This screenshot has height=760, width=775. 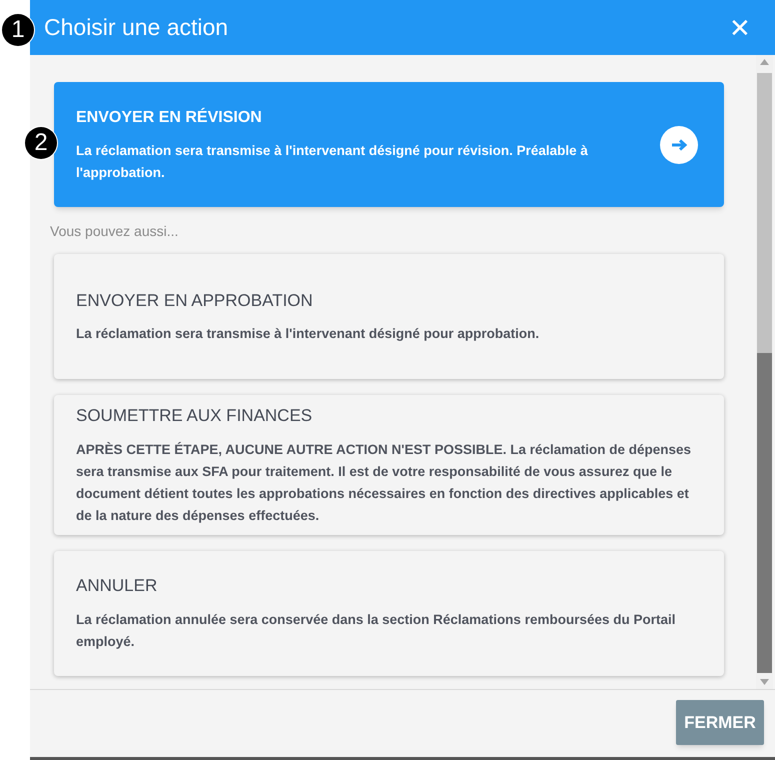 I want to click on arrow-right-icon, so click(x=679, y=145).